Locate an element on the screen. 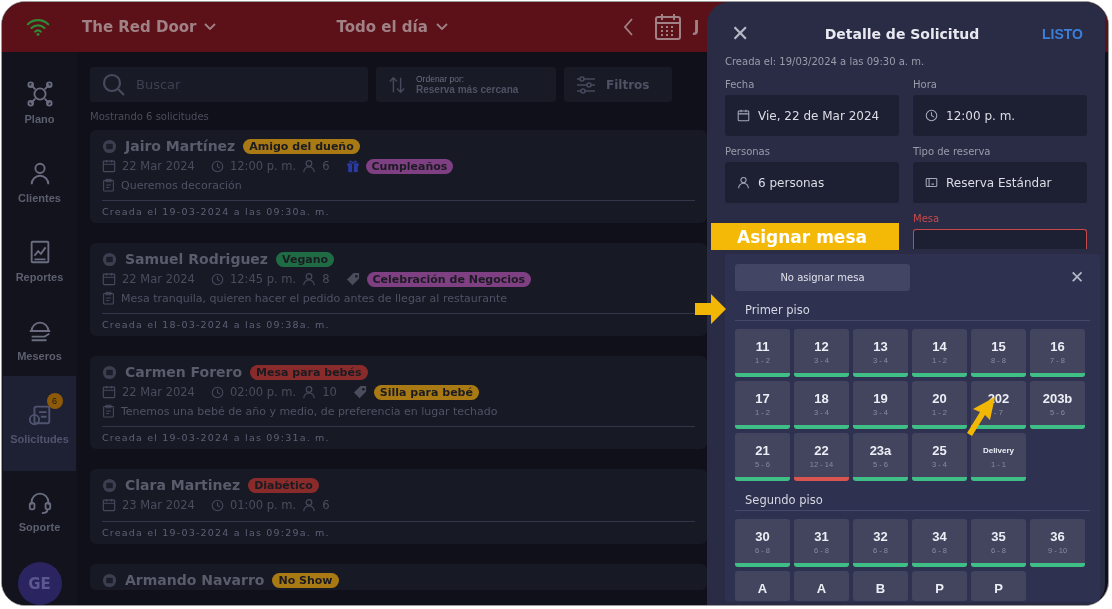 This screenshot has width=1112, height=609. nav-icon is located at coordinates (39, 94).